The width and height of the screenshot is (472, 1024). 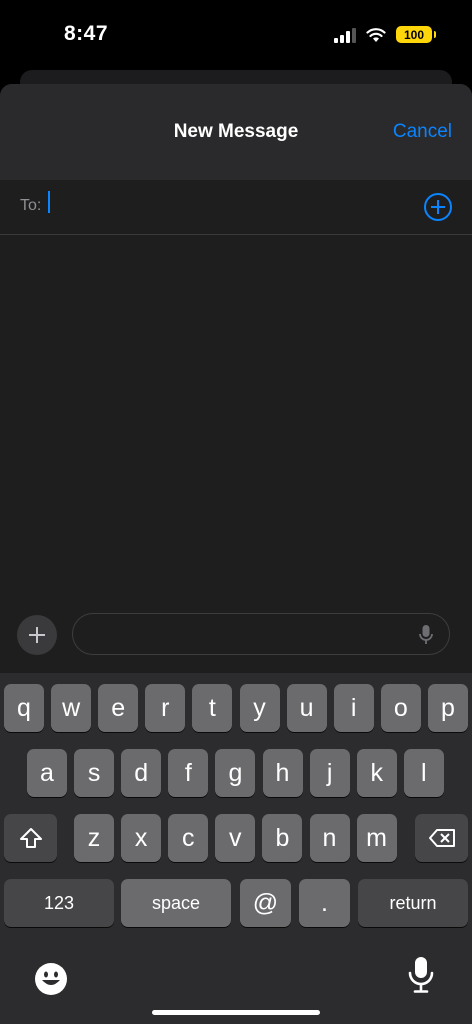 What do you see at coordinates (306, 708) in the screenshot?
I see `key-u: u` at bounding box center [306, 708].